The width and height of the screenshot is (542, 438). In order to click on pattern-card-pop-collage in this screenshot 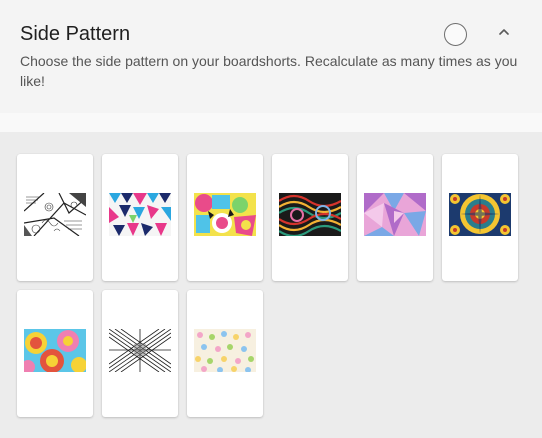, I will do `click(225, 217)`.